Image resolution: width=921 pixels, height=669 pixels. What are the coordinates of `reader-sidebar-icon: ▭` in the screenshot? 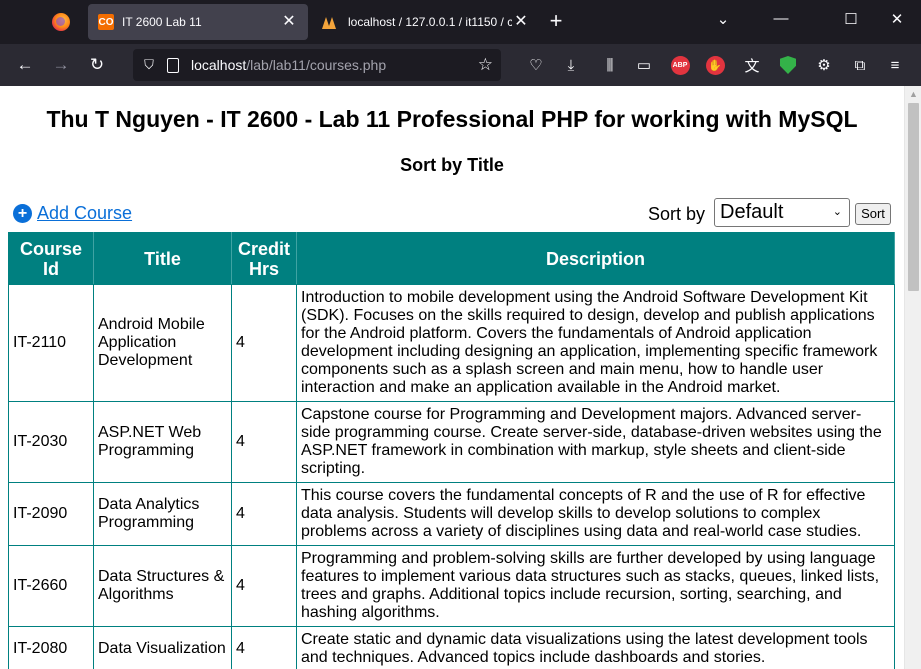 It's located at (644, 65).